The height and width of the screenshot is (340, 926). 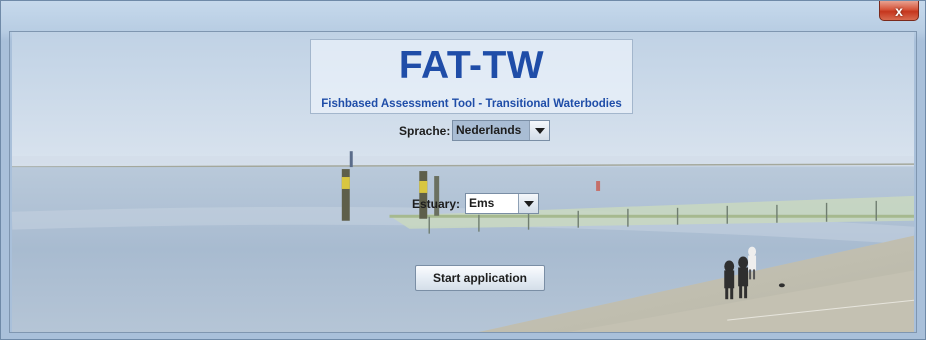 I want to click on close-button: x, so click(x=899, y=11).